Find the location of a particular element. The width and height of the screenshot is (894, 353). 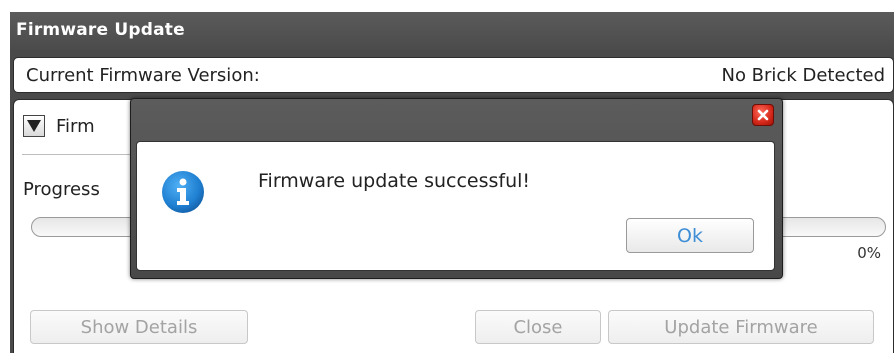

progress-percent: 0% is located at coordinates (869, 253).